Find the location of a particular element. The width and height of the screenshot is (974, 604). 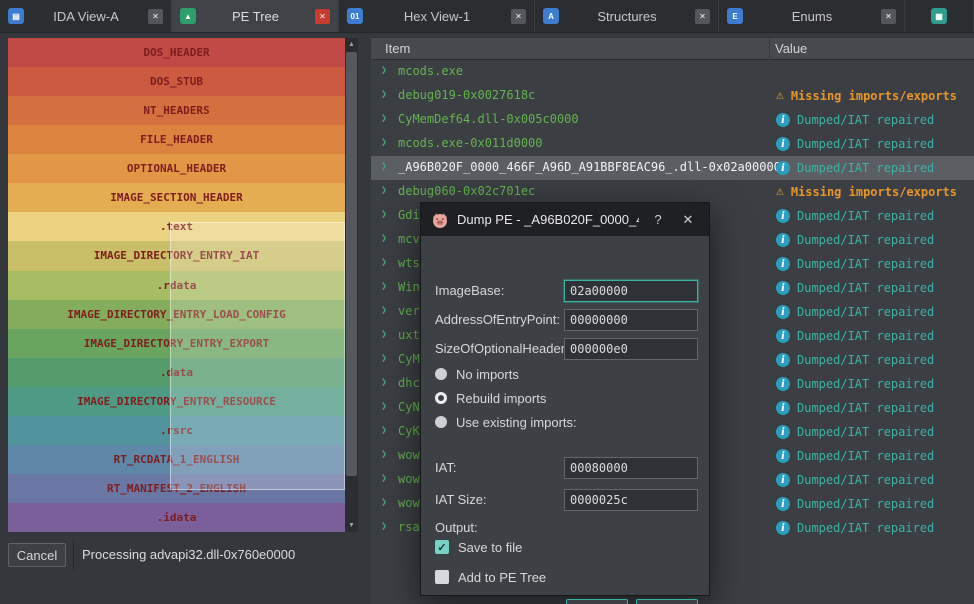

iat-size-label: IAT Size: is located at coordinates (461, 499).